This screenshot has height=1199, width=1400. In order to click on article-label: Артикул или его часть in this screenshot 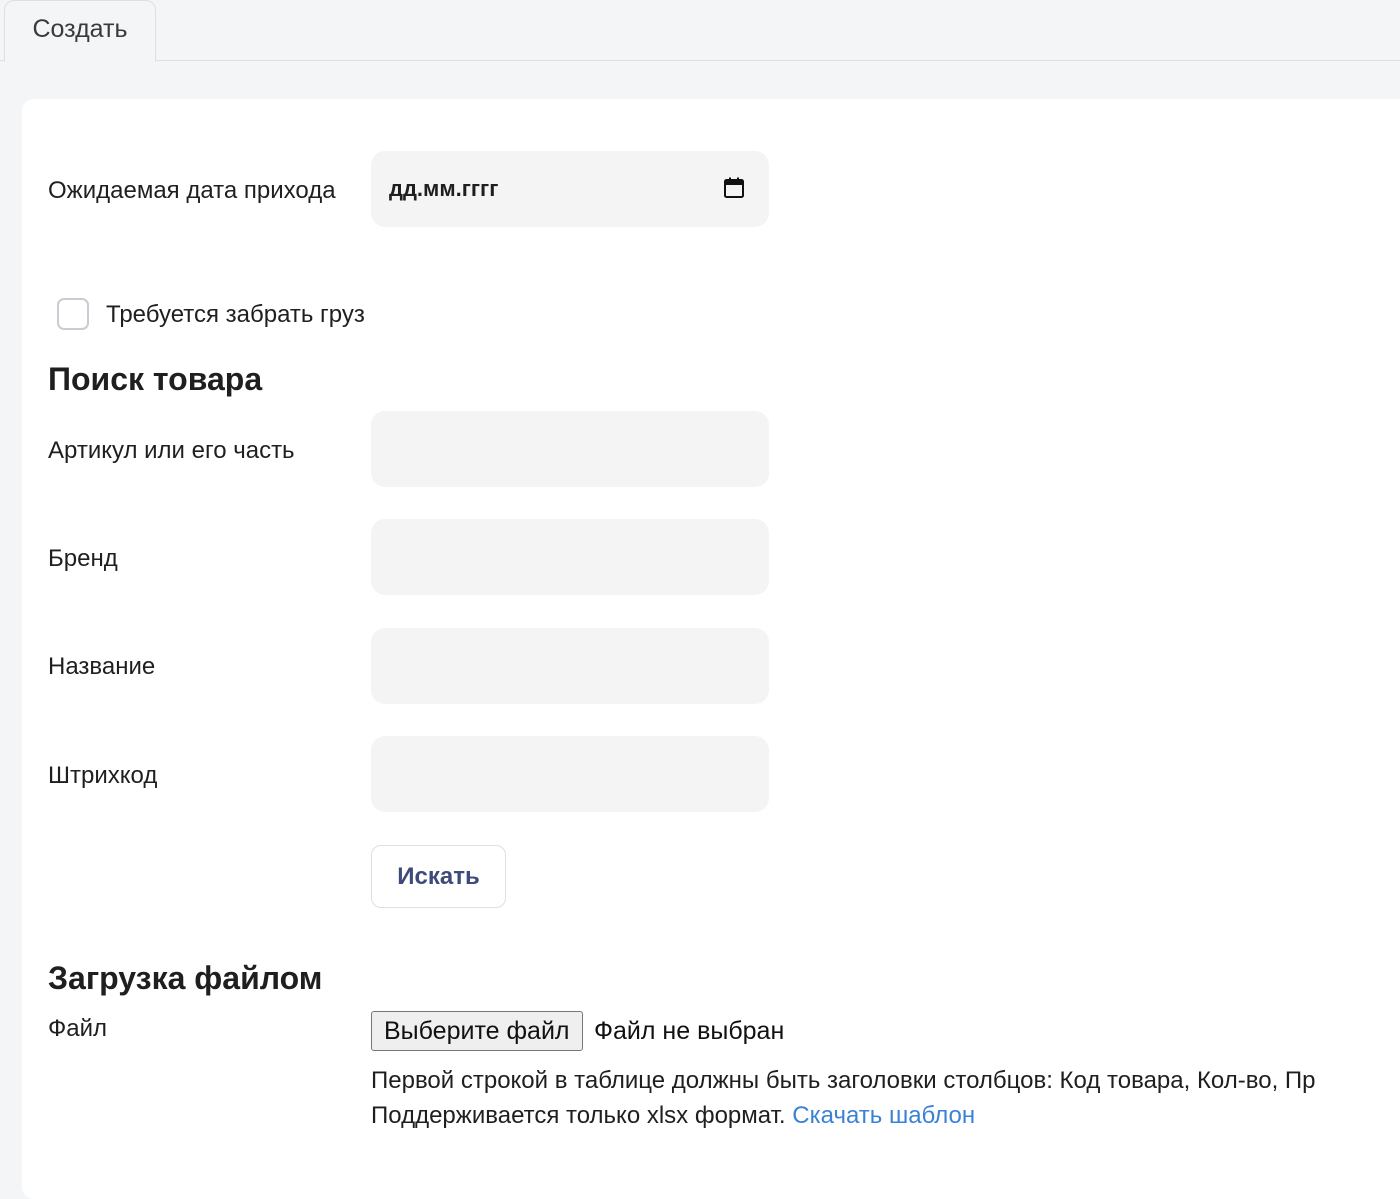, I will do `click(171, 450)`.